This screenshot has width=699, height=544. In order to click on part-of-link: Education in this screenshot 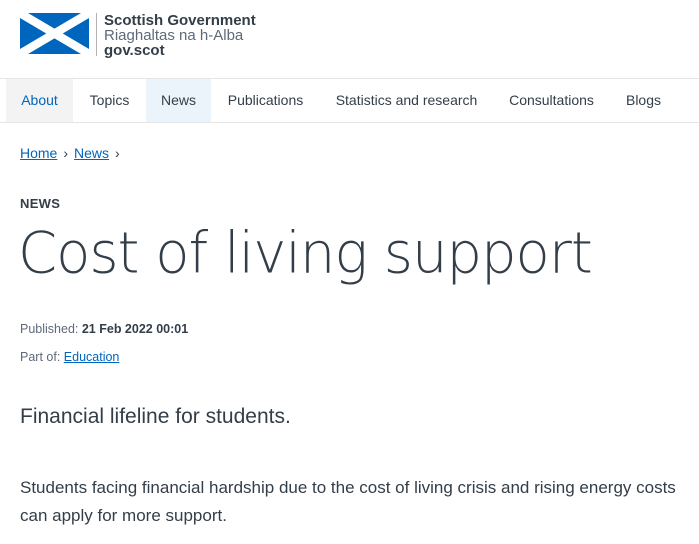, I will do `click(92, 357)`.